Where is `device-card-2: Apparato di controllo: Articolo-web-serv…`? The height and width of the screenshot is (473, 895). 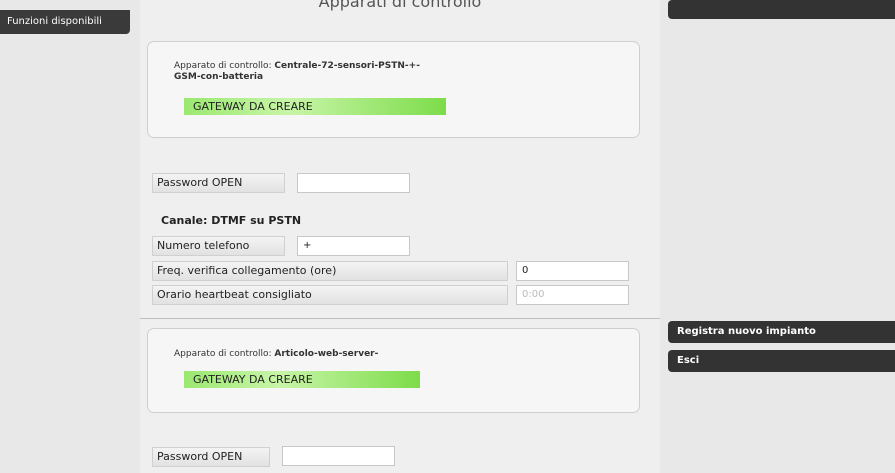 device-card-2: Apparato di controllo: Articolo-web-serv… is located at coordinates (393, 370).